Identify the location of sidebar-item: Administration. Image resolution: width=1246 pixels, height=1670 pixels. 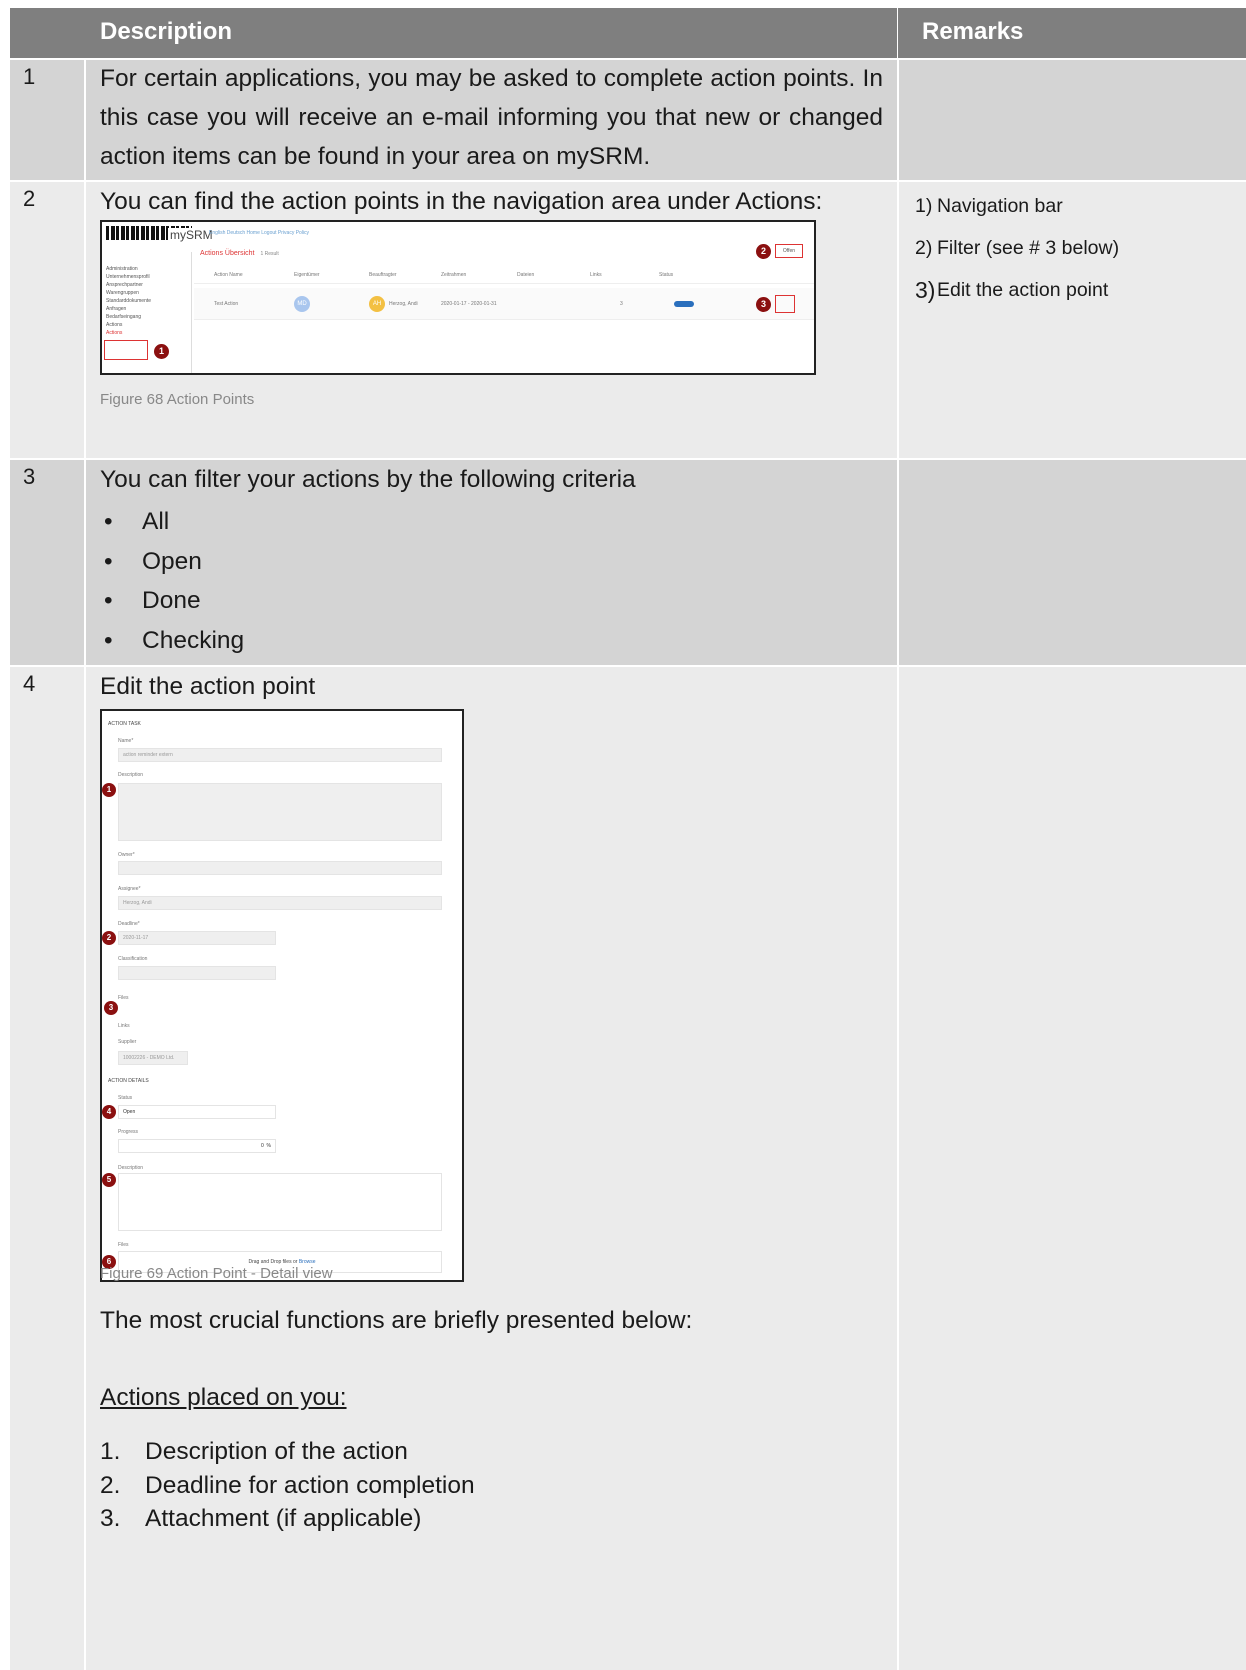
(122, 269).